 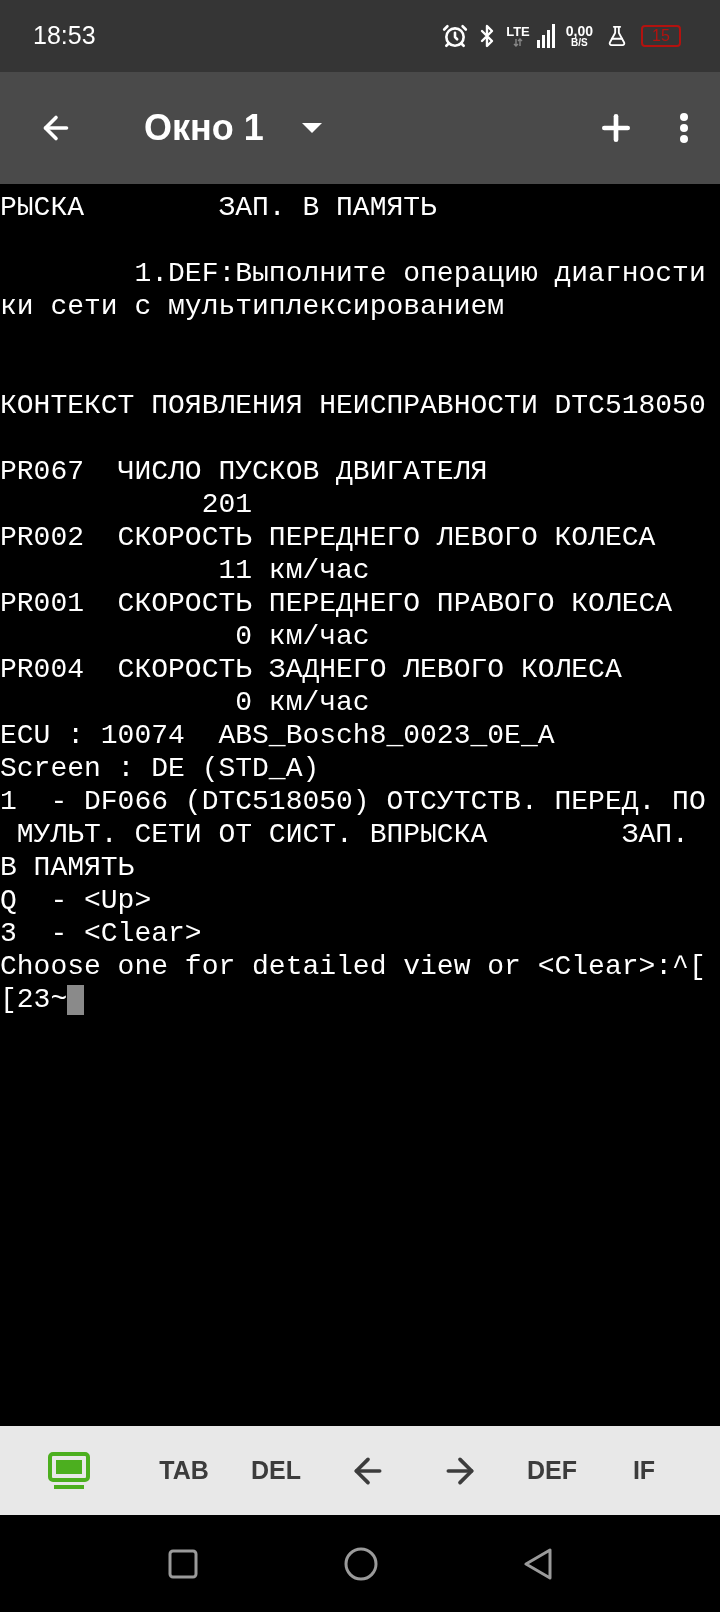 I want to click on terminal-line: Screen : DE (STD_A), so click(x=160, y=768).